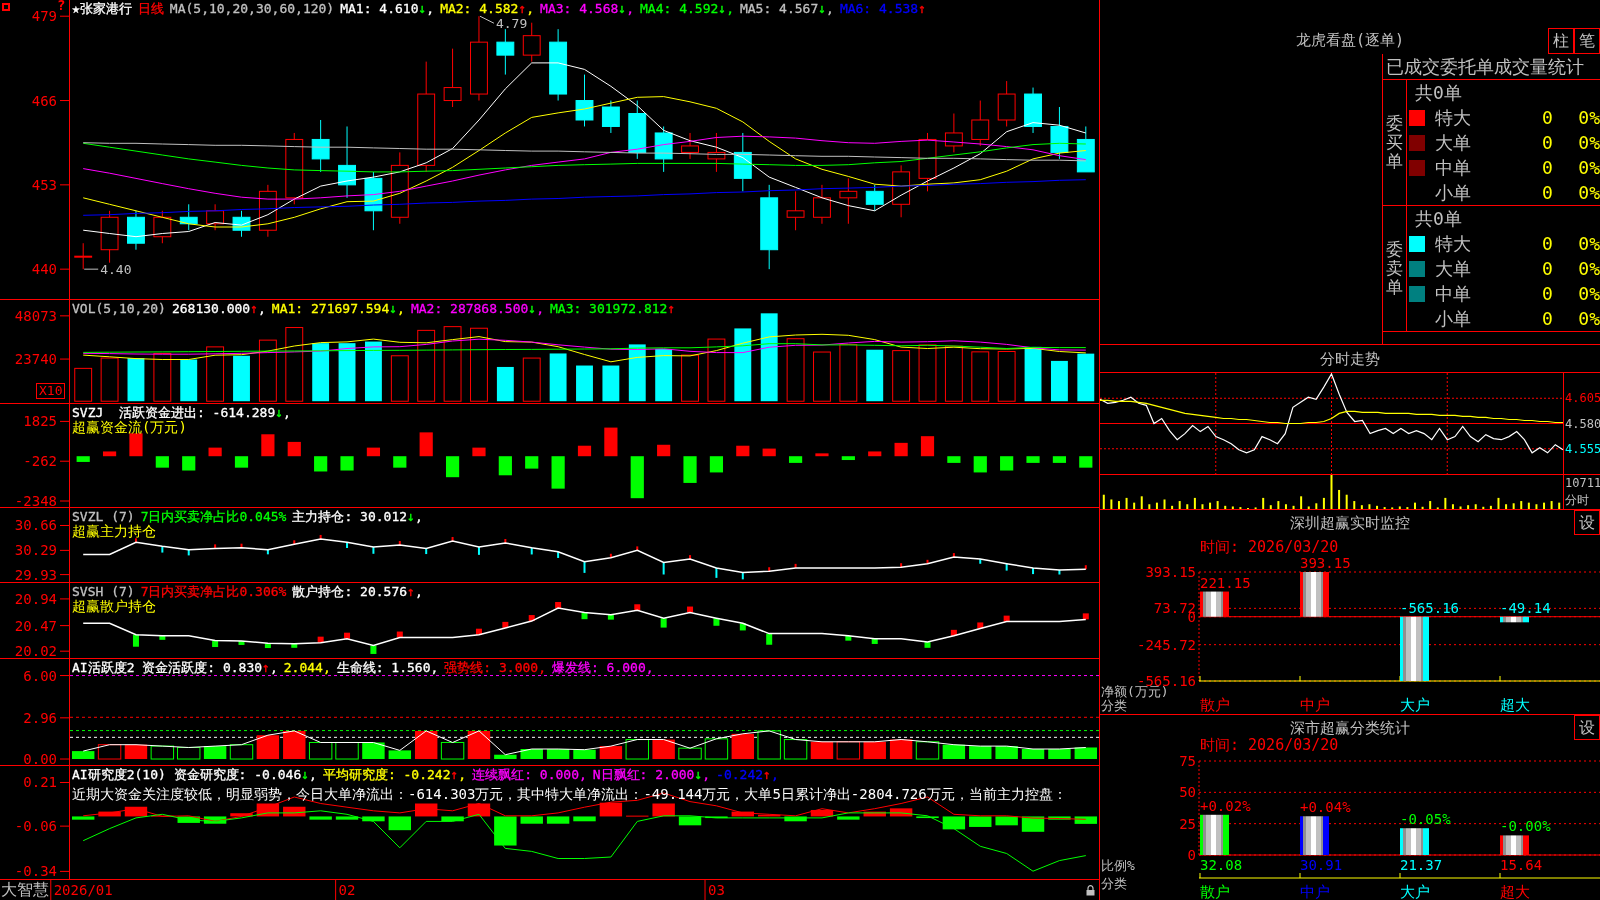 This screenshot has width=1600, height=900. I want to click on brand-label: 大智慧, so click(24, 890).